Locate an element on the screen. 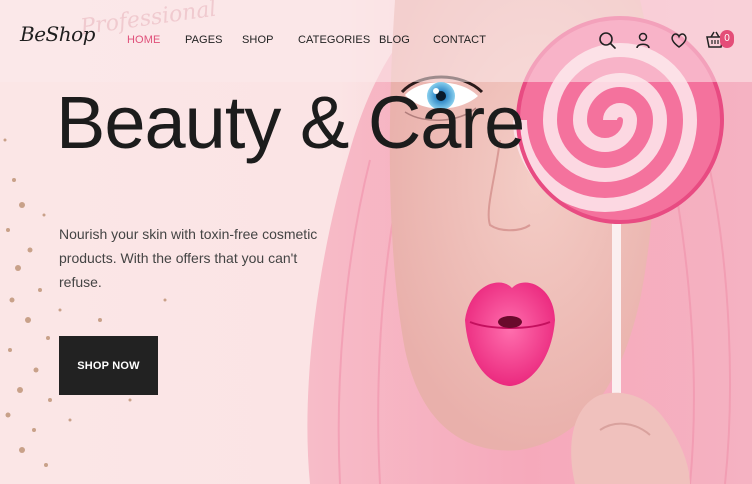  user-icon is located at coordinates (643, 40).